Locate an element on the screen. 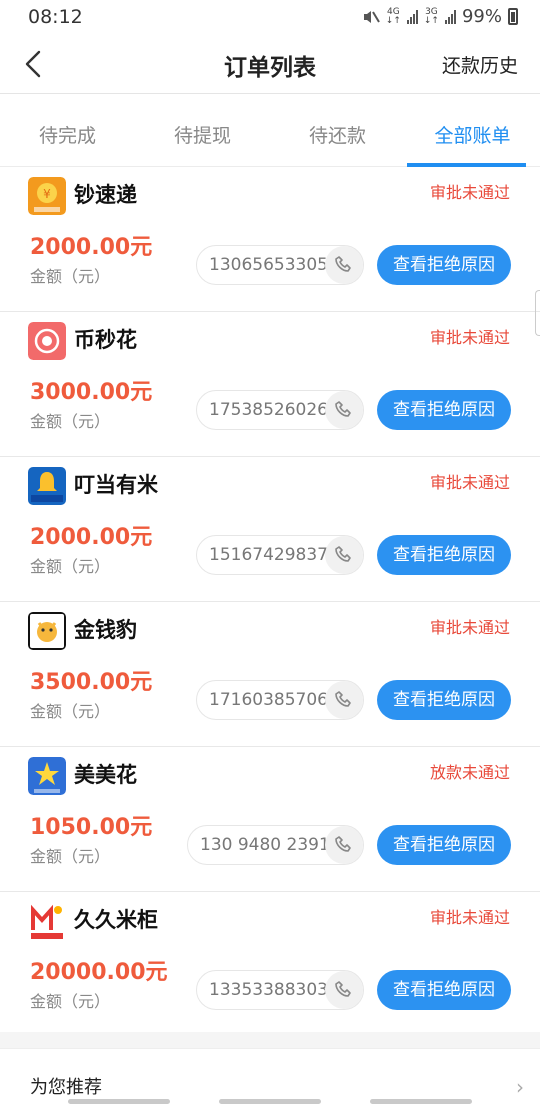  phone-number: 17538526026 is located at coordinates (268, 410).